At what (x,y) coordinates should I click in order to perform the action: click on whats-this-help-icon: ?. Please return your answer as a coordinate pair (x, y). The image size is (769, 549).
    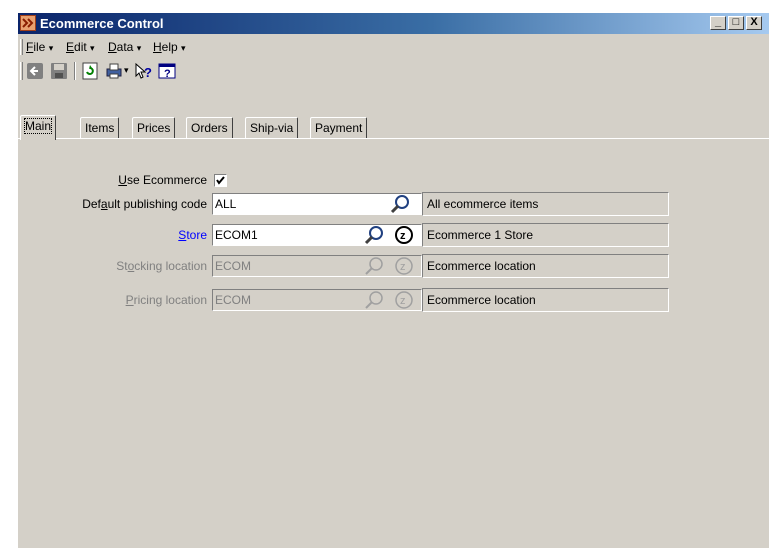
    Looking at the image, I should click on (143, 71).